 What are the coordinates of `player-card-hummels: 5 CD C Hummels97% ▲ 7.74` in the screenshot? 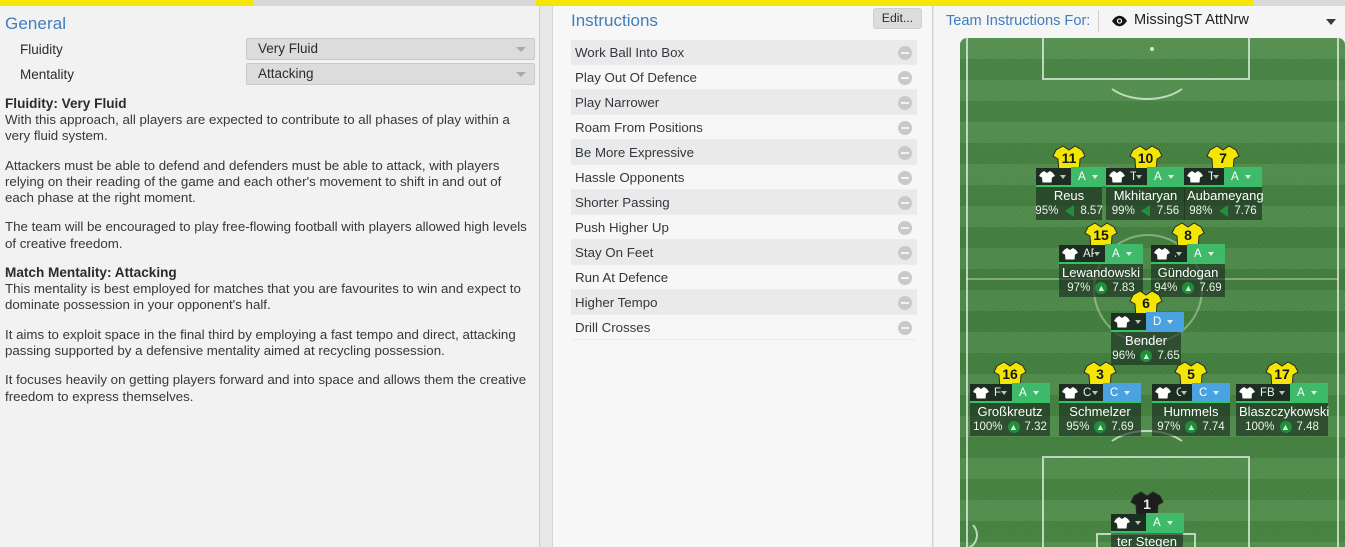 It's located at (1191, 398).